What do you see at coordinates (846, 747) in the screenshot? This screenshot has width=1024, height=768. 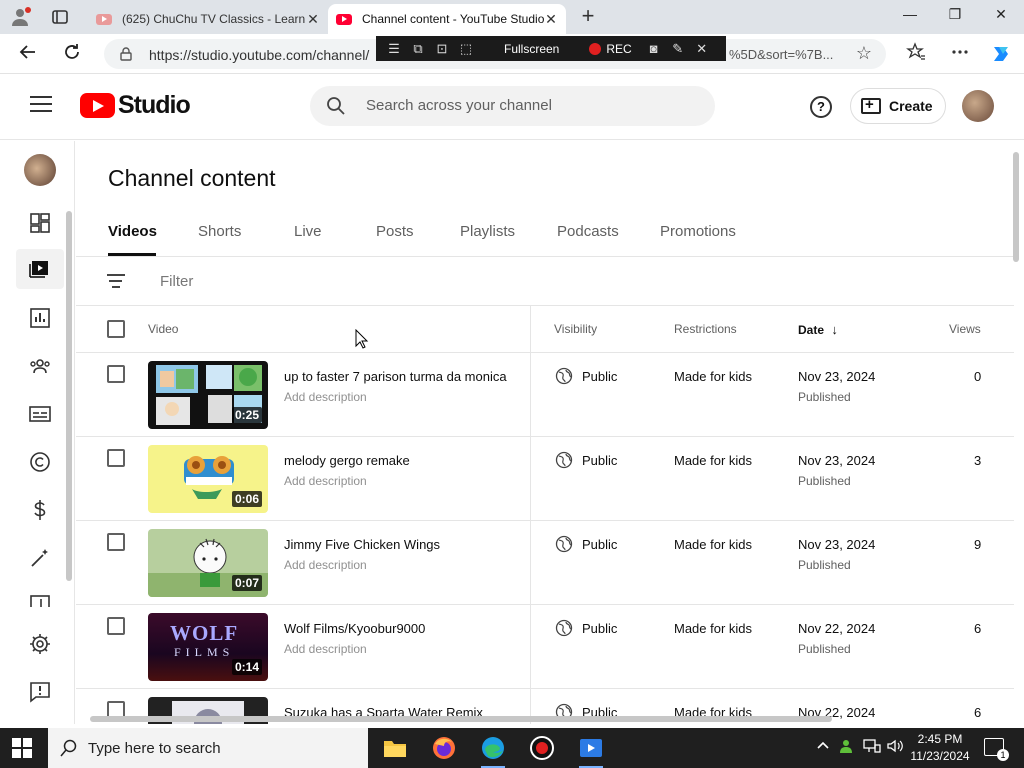 I see `tray-app-icon` at bounding box center [846, 747].